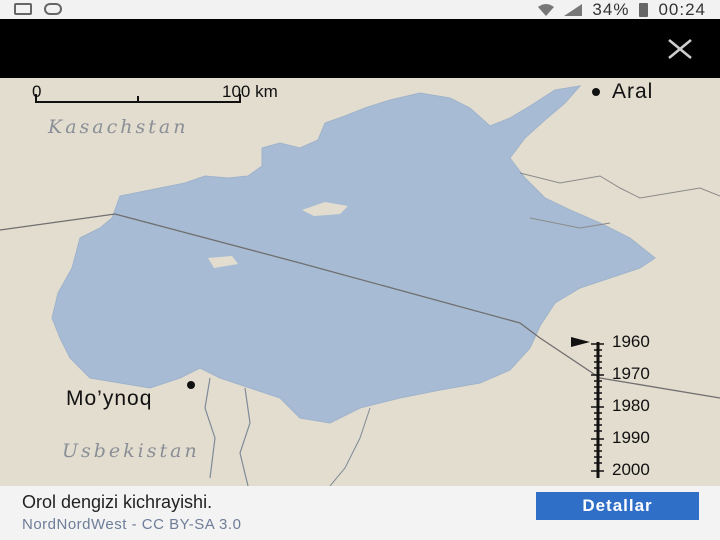 The image size is (720, 540). What do you see at coordinates (53, 9) in the screenshot?
I see `chat-icon` at bounding box center [53, 9].